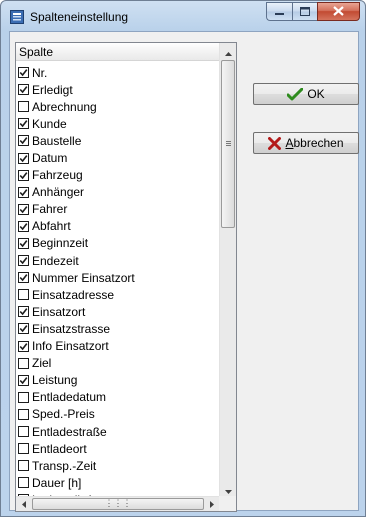  Describe the element at coordinates (118, 140) in the screenshot. I see `list-item: Baustelle` at that location.